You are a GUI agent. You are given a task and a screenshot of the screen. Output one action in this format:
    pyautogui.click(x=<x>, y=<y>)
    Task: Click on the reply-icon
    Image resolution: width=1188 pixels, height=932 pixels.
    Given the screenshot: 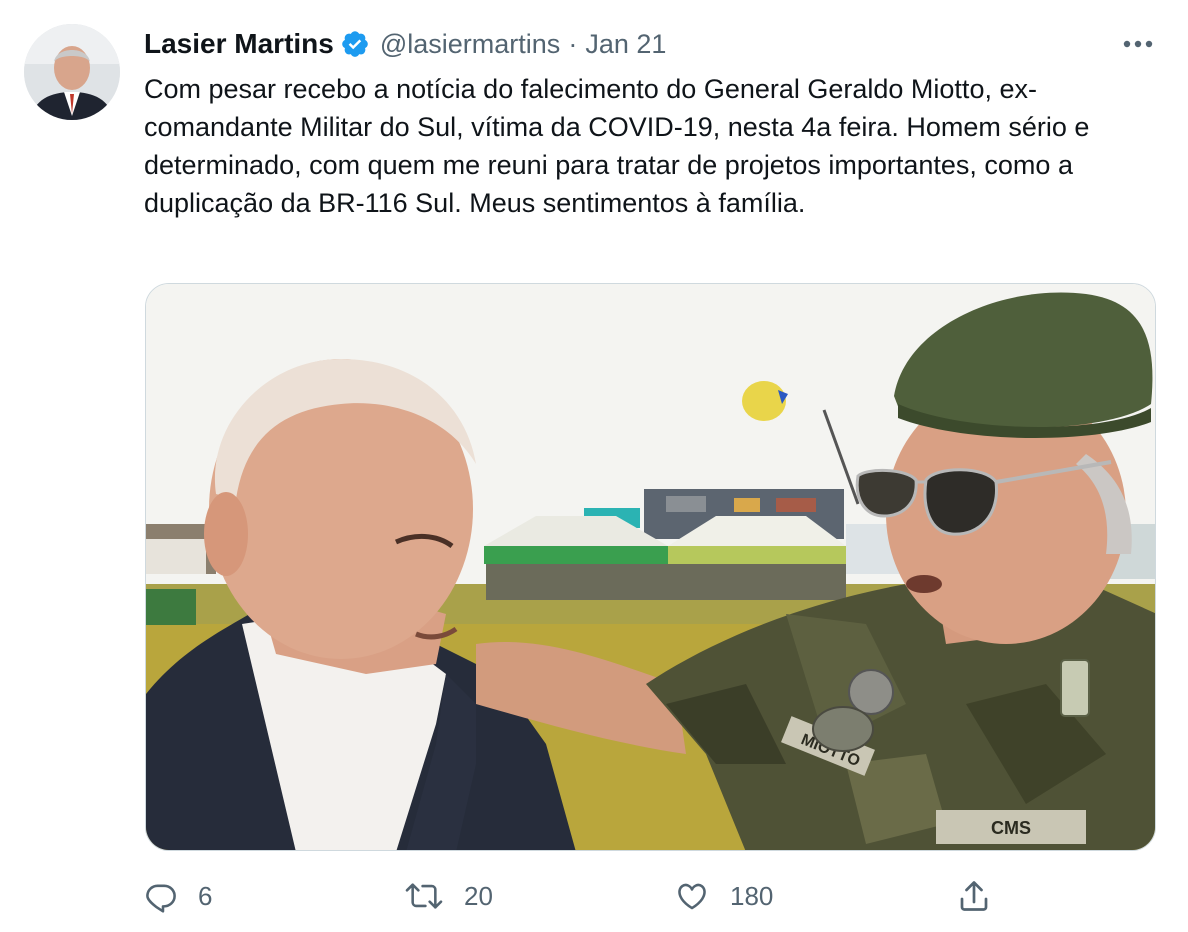 What is the action you would take?
    pyautogui.click(x=161, y=898)
    